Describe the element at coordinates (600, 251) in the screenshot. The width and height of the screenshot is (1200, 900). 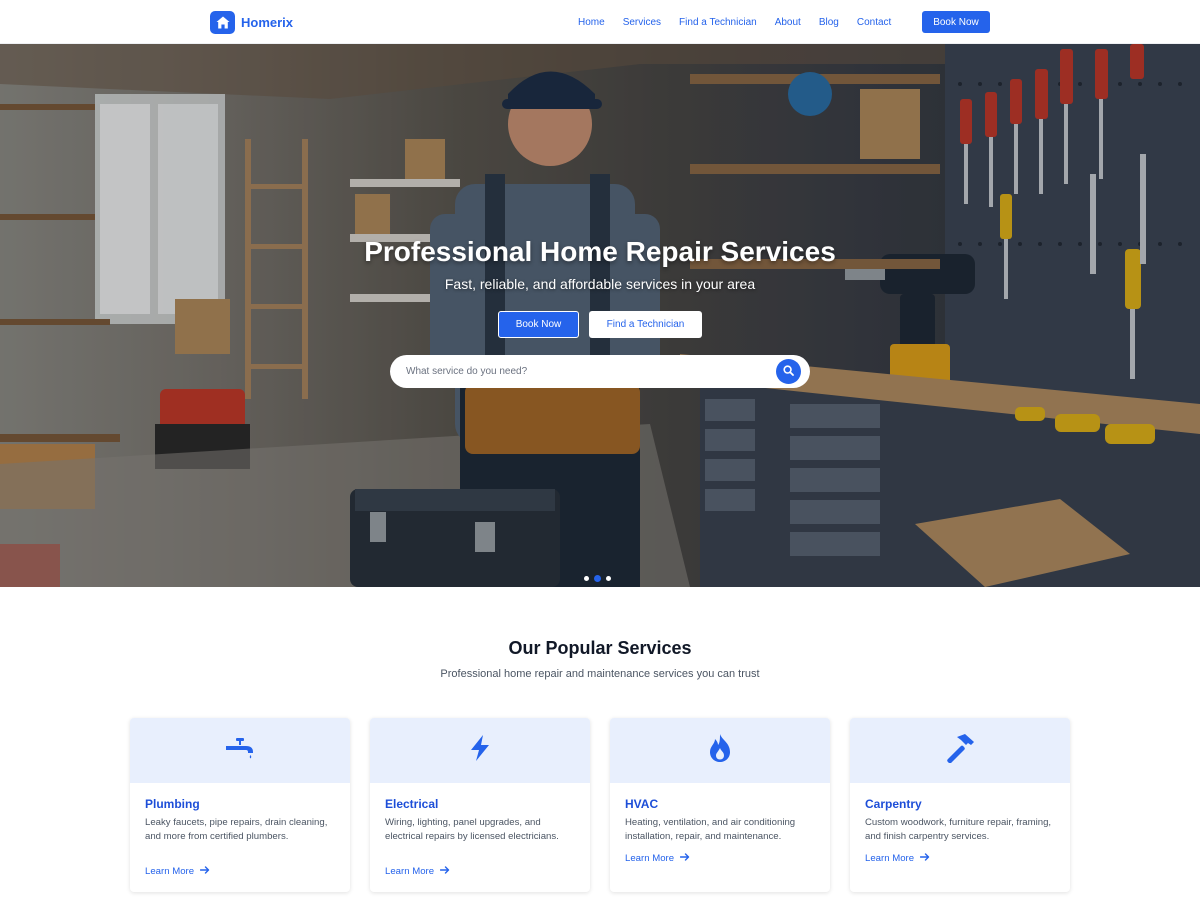
I see `hero-title: Professional Home Repair Services` at that location.